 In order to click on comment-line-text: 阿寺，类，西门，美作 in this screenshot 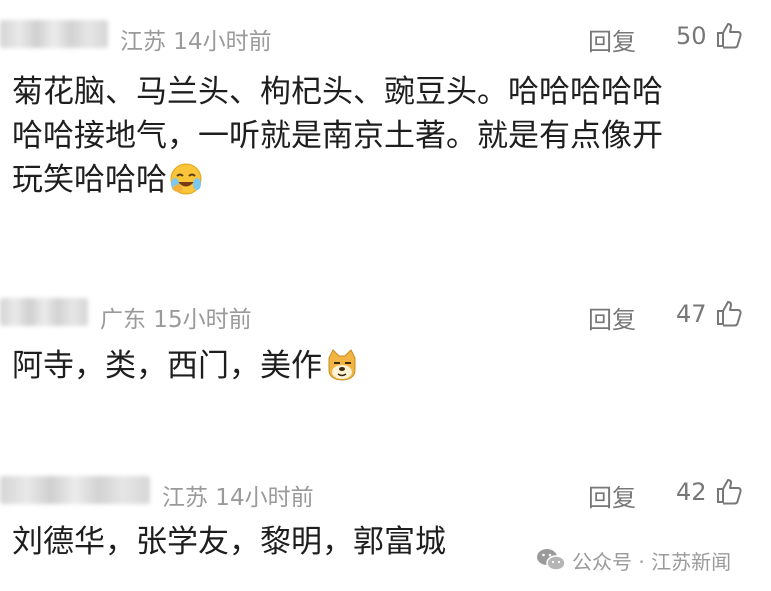, I will do `click(167, 366)`.